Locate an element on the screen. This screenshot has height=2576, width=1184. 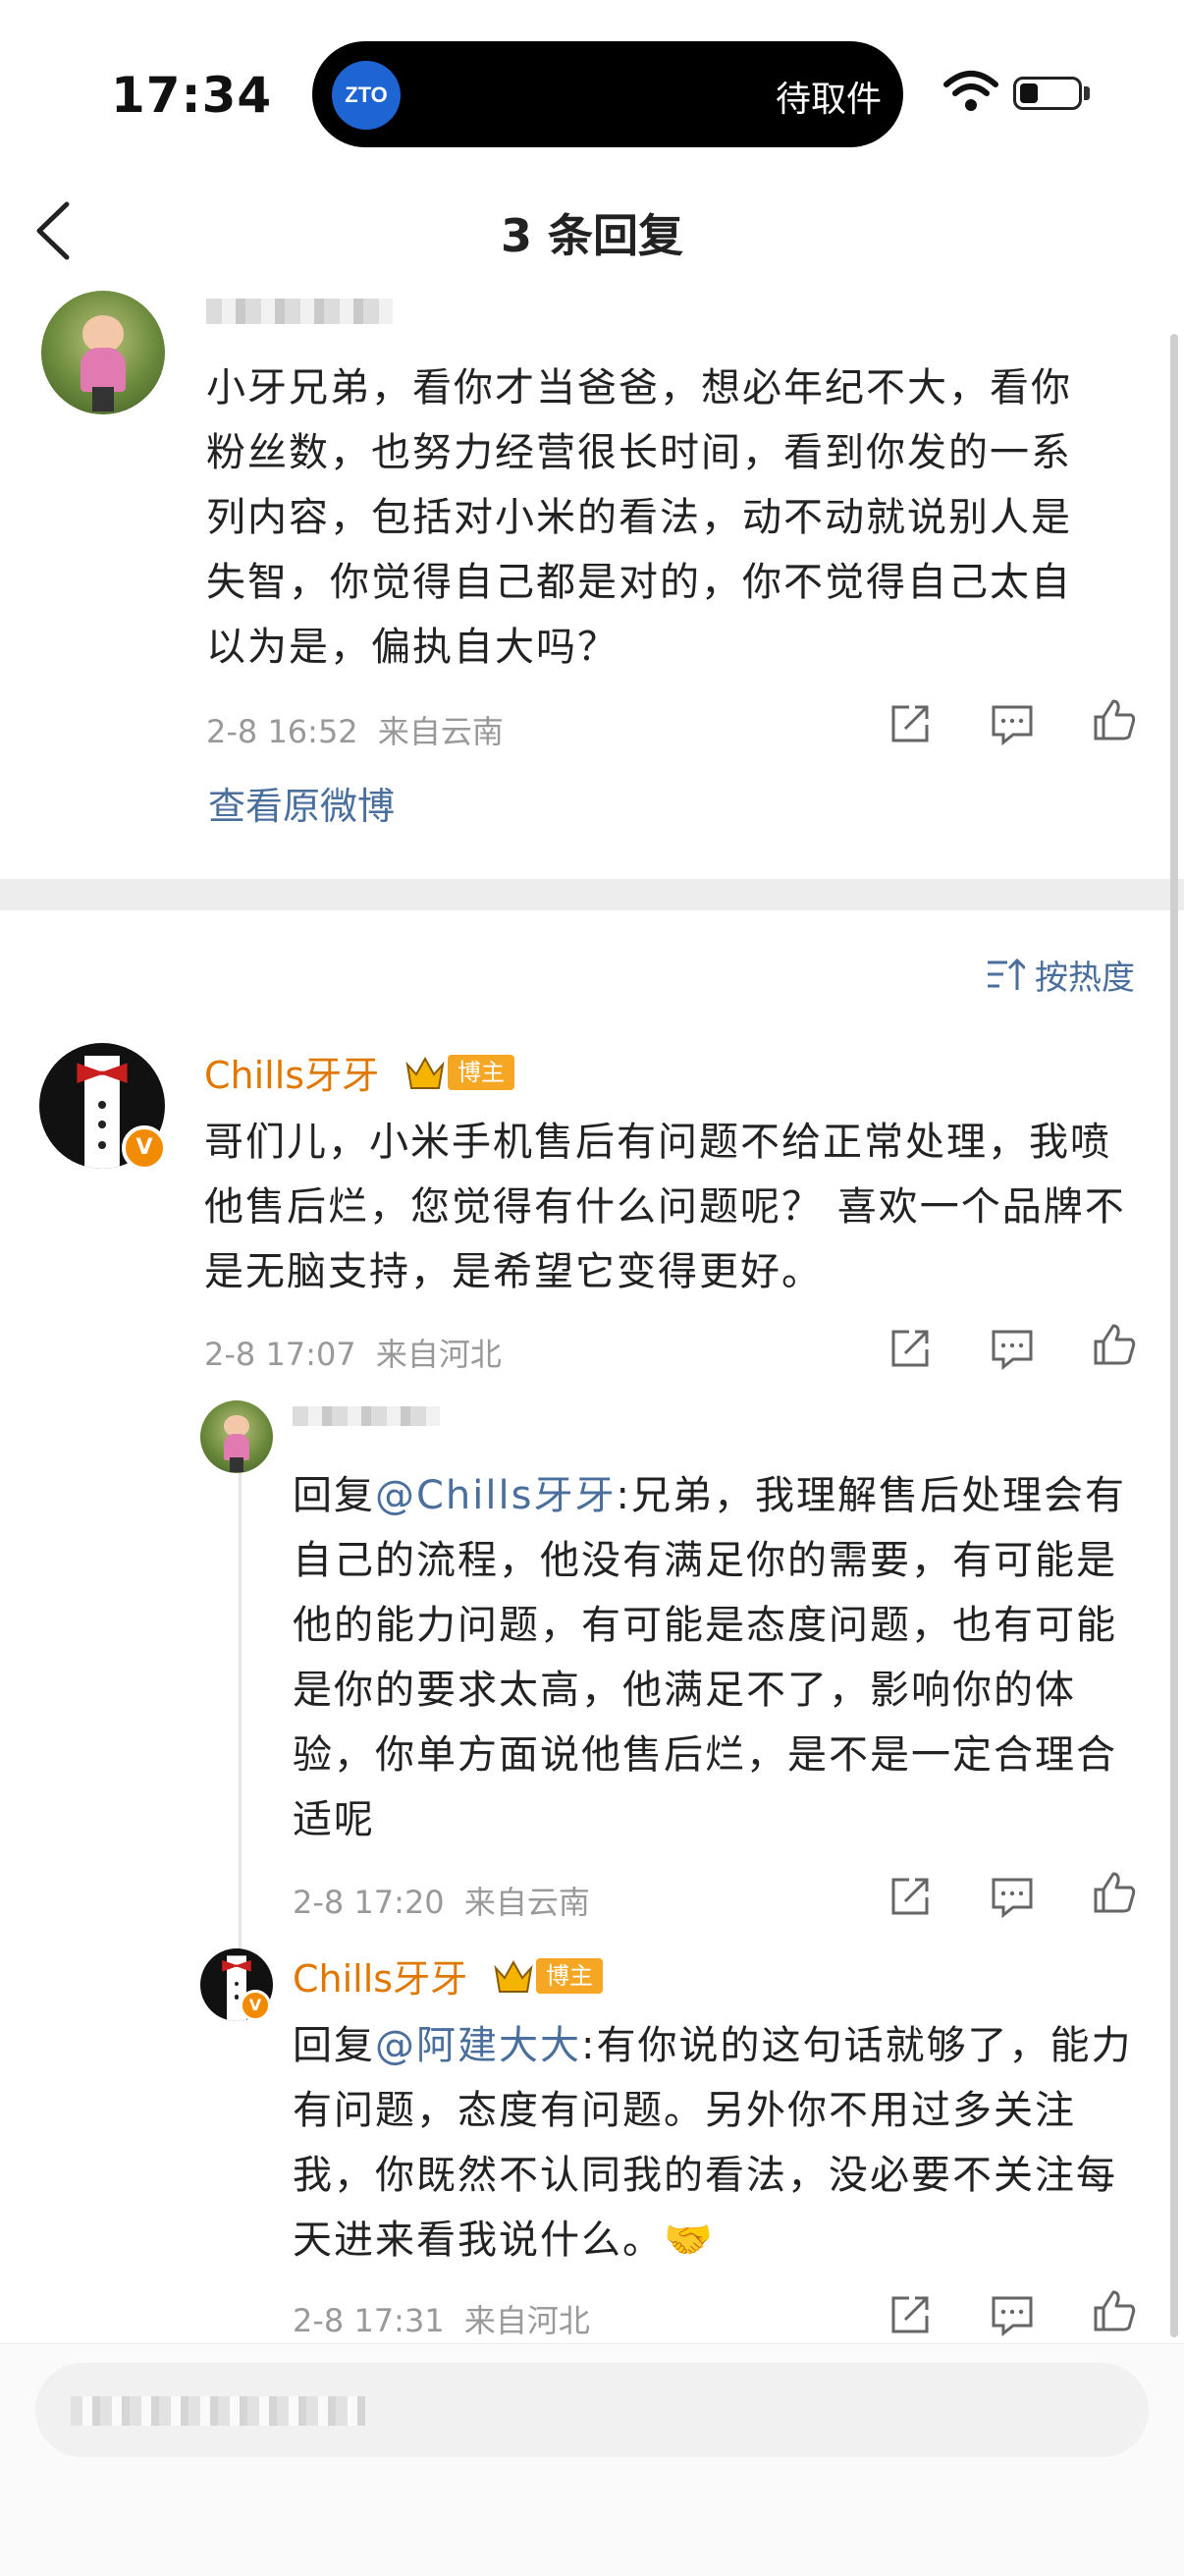
reply-meta: 2-8 17:07 来自河北 is located at coordinates (353, 1353).